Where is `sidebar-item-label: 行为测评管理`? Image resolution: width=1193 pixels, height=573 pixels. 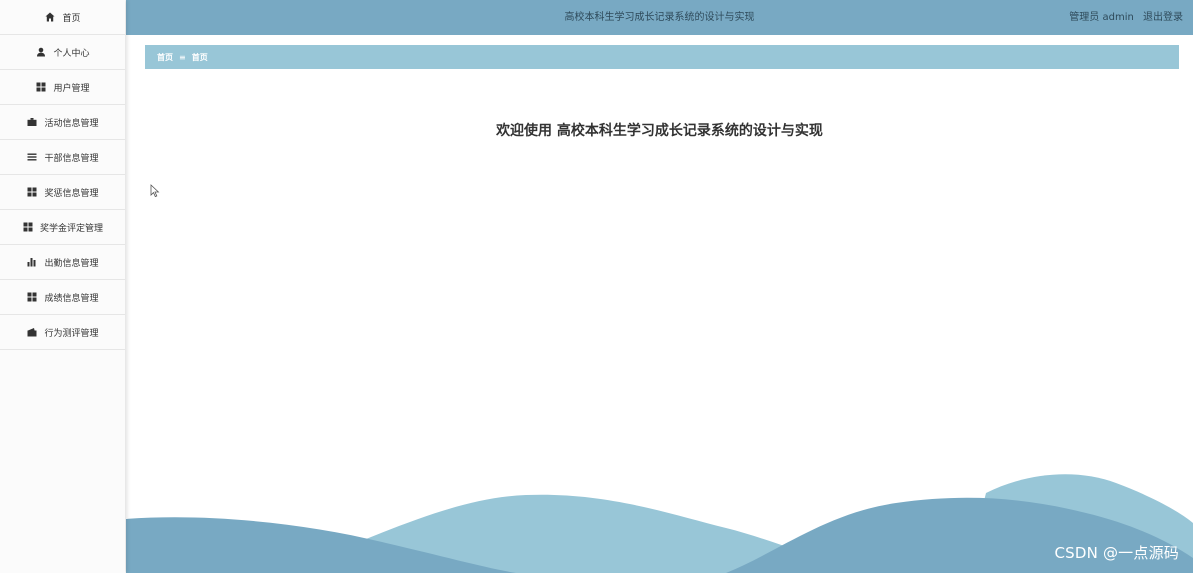
sidebar-item-label: 行为测评管理 is located at coordinates (71, 333).